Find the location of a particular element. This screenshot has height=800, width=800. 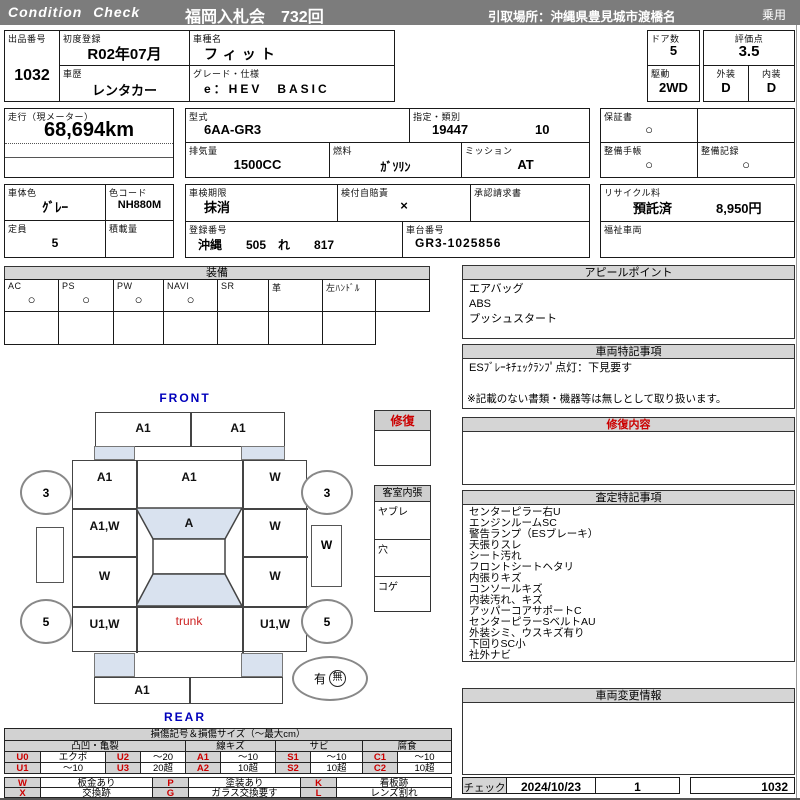

model-code-value: 6AA-GR3 is located at coordinates (233, 129).